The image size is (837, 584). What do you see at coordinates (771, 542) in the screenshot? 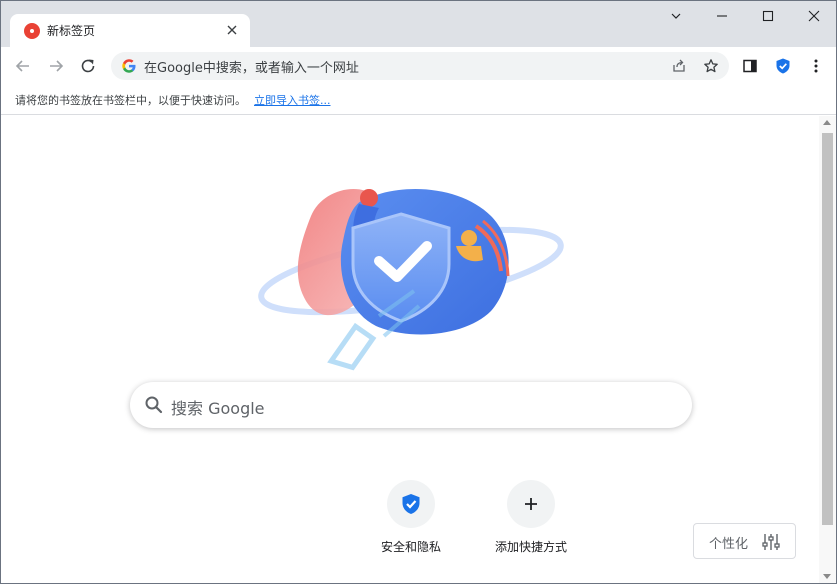
I see `sliders-icon` at bounding box center [771, 542].